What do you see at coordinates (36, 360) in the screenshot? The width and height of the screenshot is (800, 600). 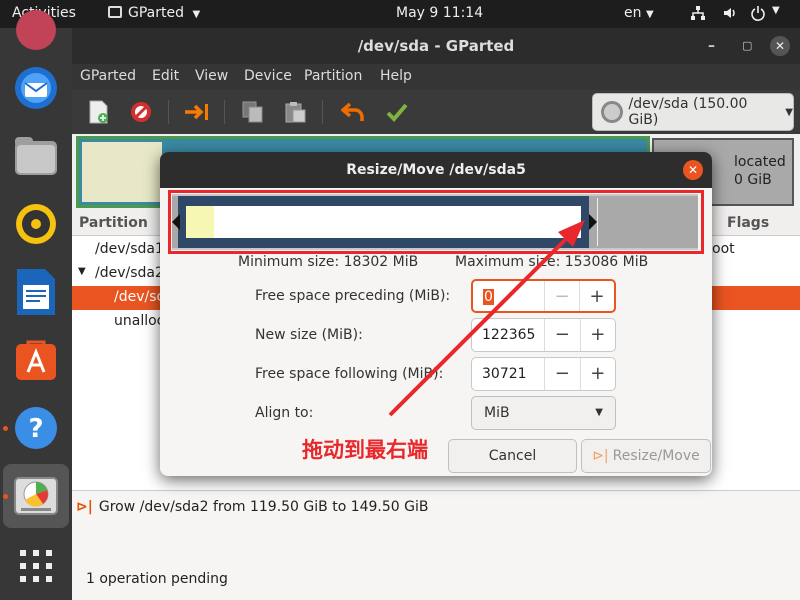 I see `software-icon` at bounding box center [36, 360].